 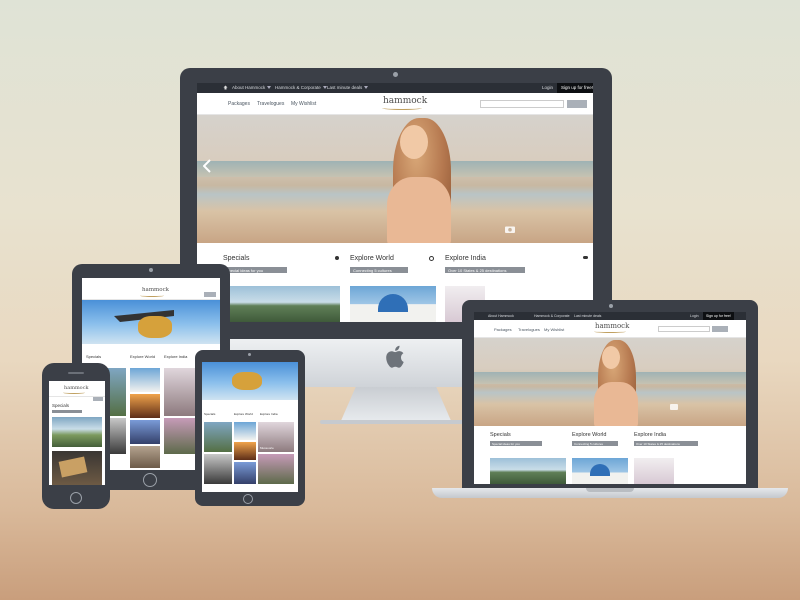 What do you see at coordinates (402, 108) in the screenshot?
I see `logo-swoosh` at bounding box center [402, 108].